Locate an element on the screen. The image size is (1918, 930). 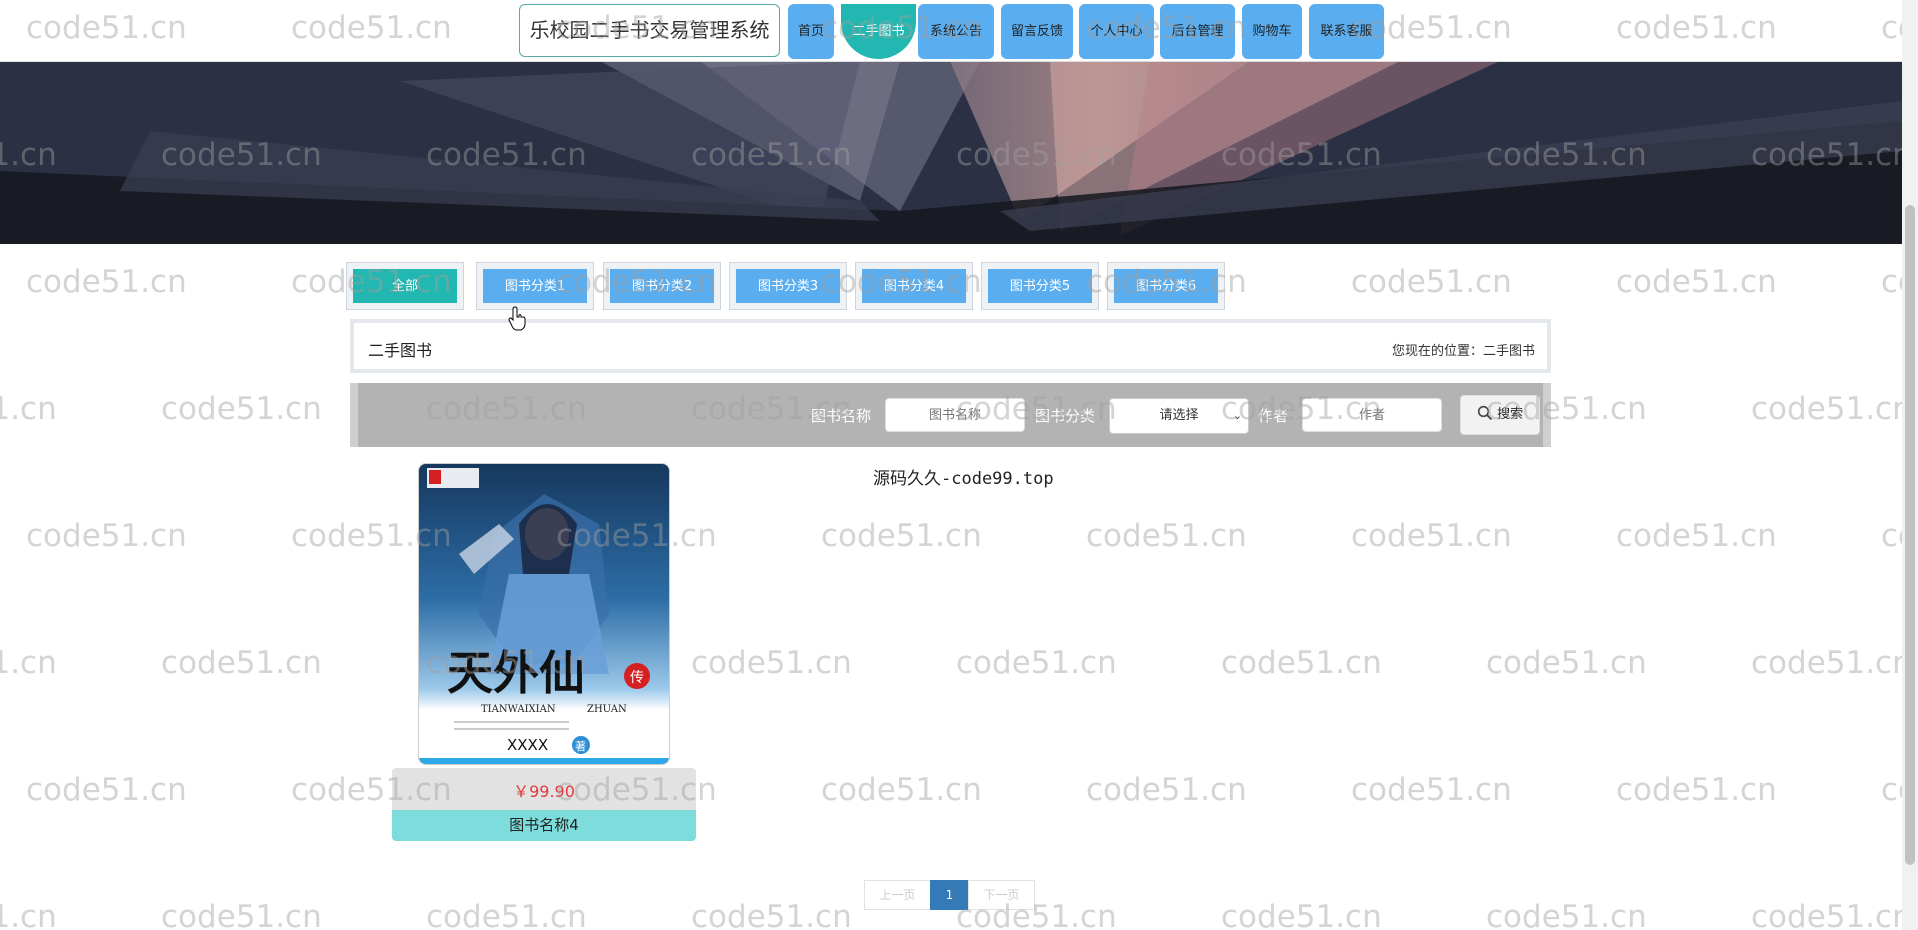
search-bar: 图书名称 图书分类 请选择 ⌄ 作者 搜索 is located at coordinates (950, 415).